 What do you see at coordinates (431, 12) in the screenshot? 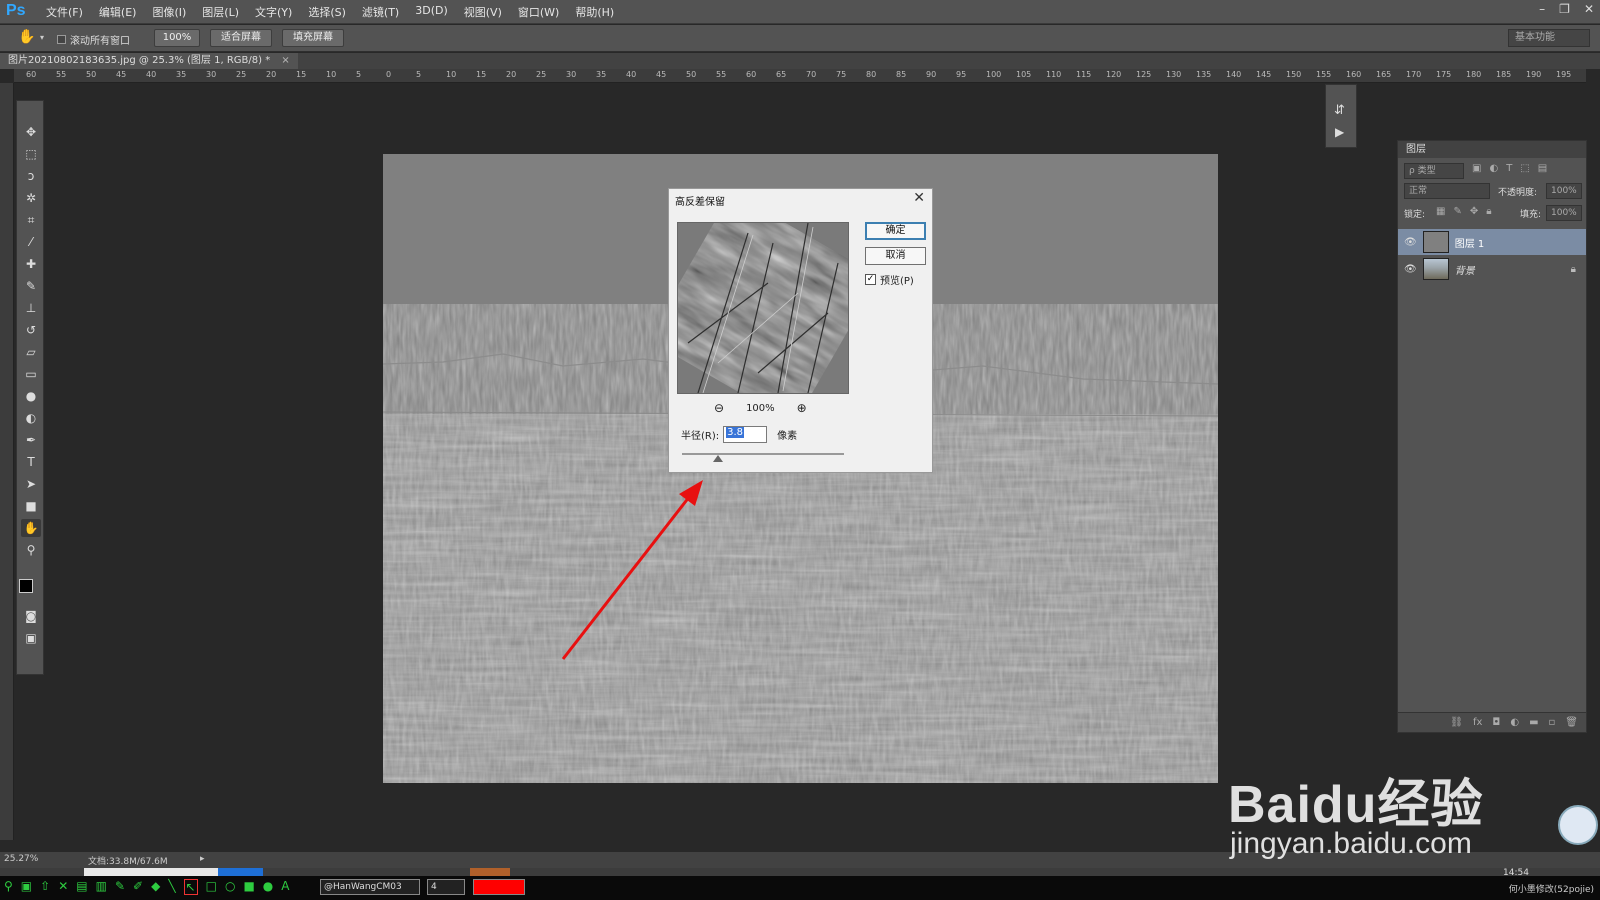
I see `menu-3d: 3D(D)` at bounding box center [431, 12].